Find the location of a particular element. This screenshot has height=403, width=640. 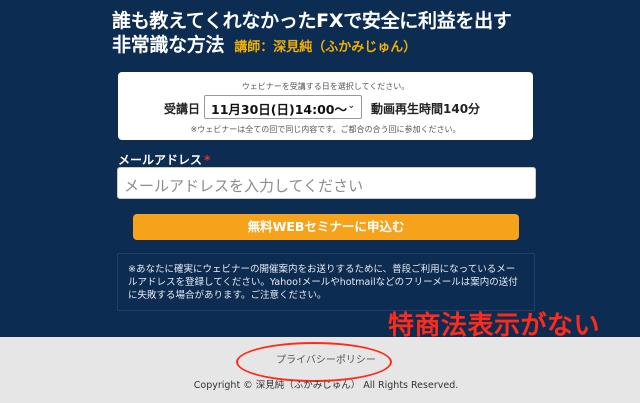

title-line-2: 非常識な方法 is located at coordinates (168, 45).